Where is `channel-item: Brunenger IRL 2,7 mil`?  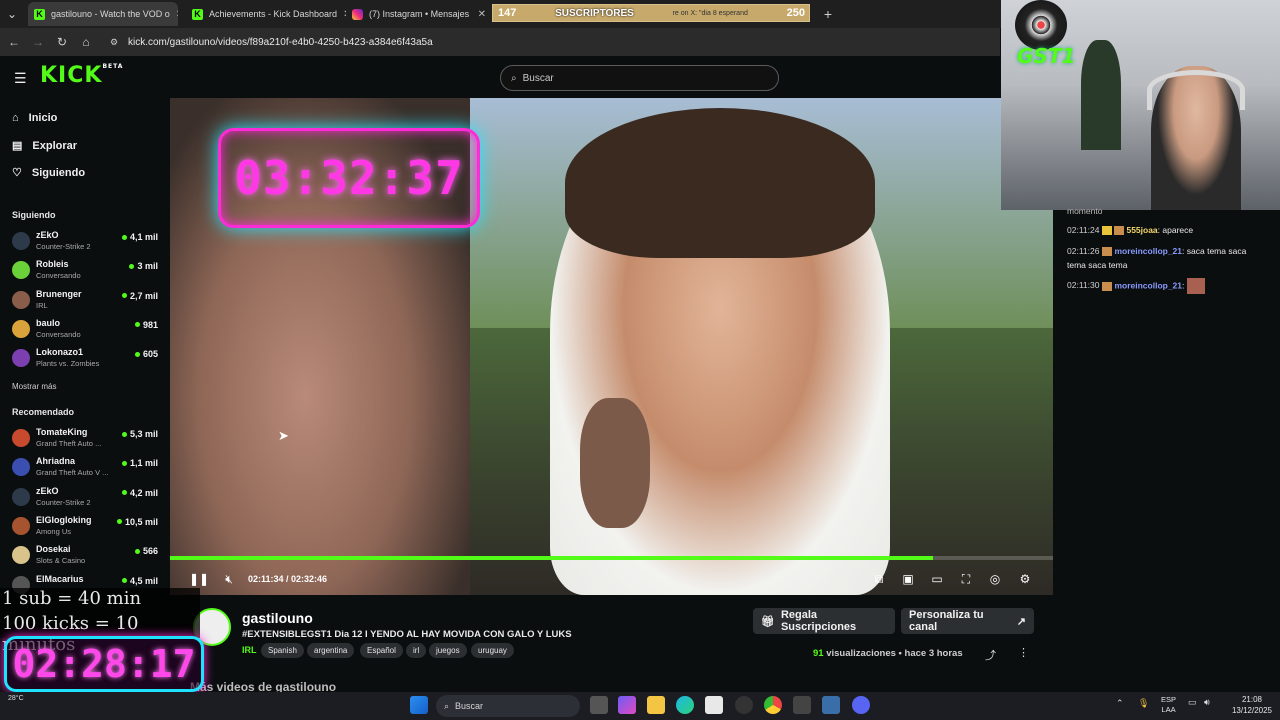
channel-item: Brunenger IRL 2,7 mil is located at coordinates (87, 301).